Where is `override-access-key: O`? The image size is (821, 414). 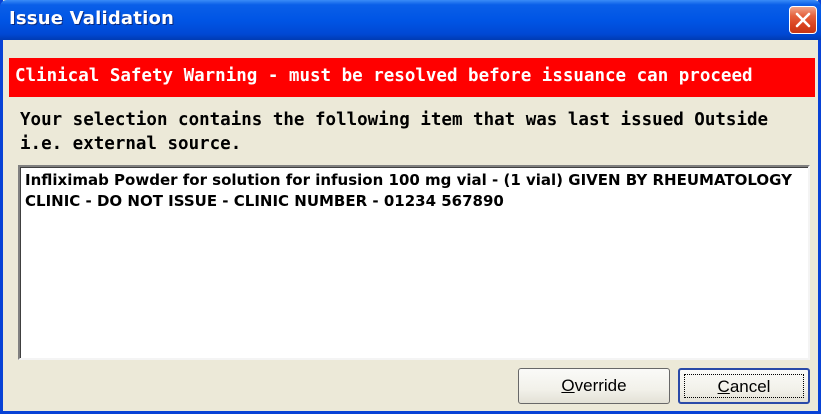
override-access-key: O is located at coordinates (568, 385).